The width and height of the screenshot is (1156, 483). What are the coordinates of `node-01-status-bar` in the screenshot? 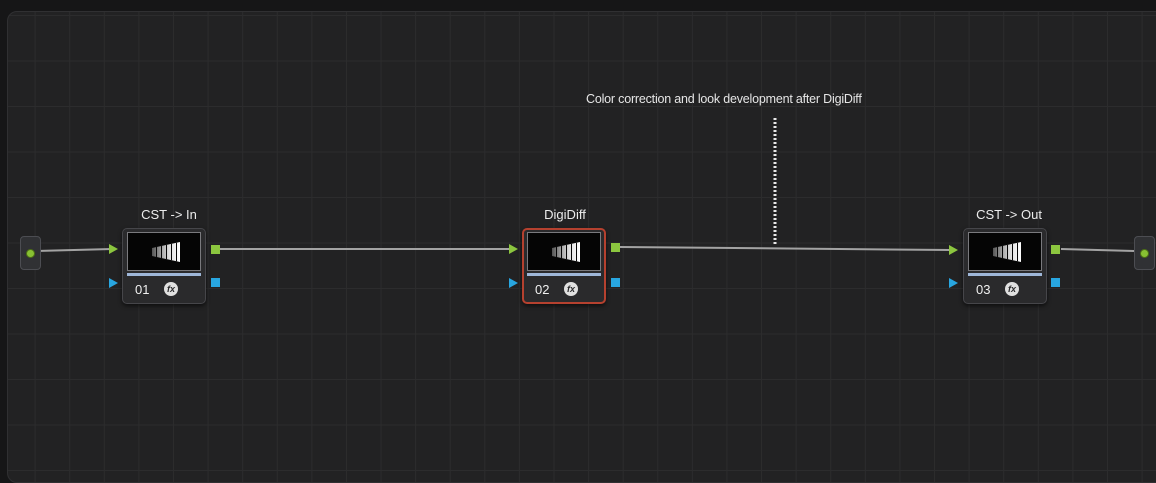 It's located at (164, 274).